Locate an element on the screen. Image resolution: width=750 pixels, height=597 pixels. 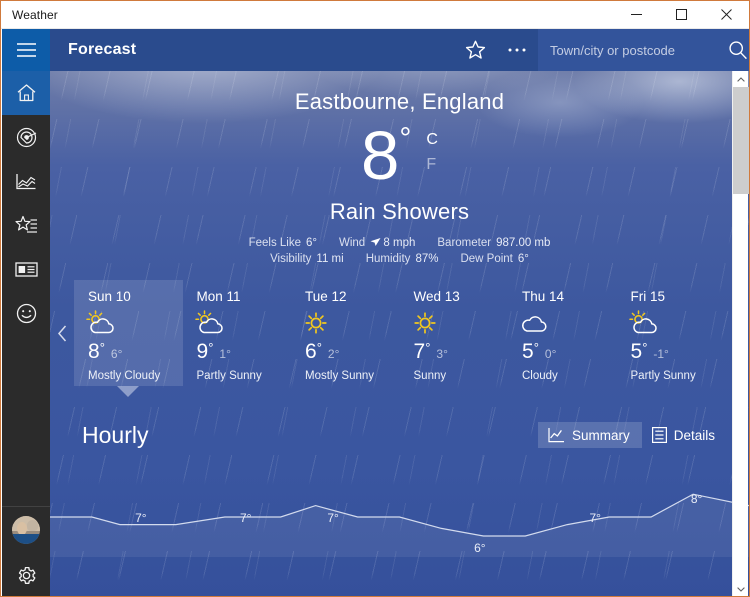
sunny-icon is located at coordinates (460, 323).